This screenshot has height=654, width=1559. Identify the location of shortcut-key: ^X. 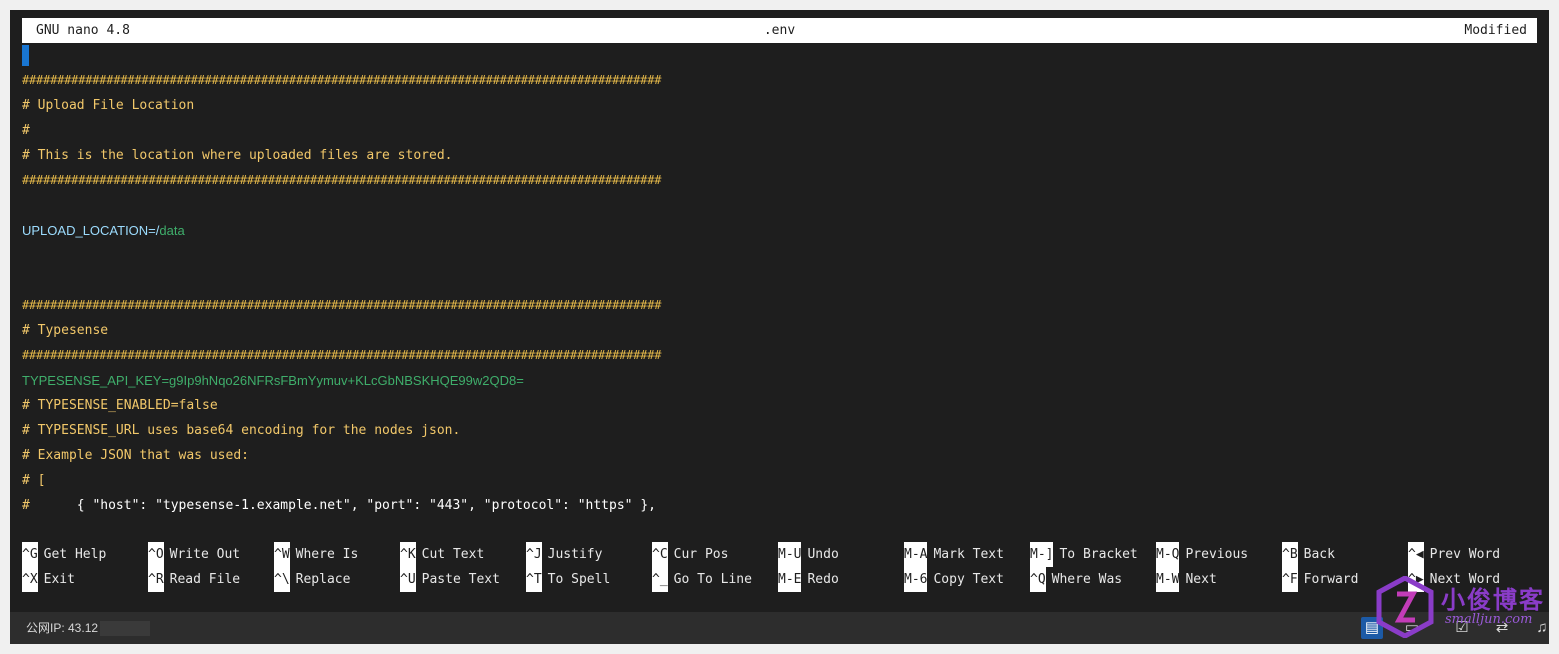
(30, 579).